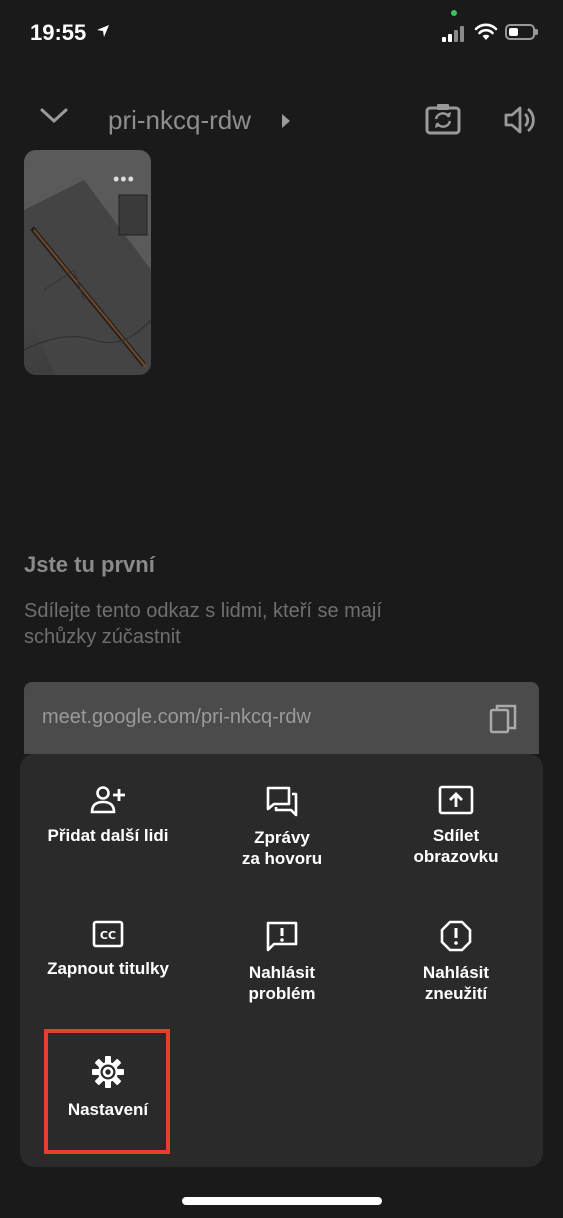 Image resolution: width=563 pixels, height=1218 pixels. I want to click on cellular-signal-icon, so click(453, 34).